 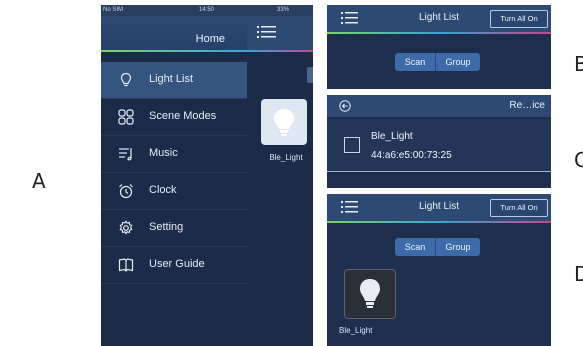 What do you see at coordinates (392, 136) in the screenshot?
I see `device-name: Ble_Light` at bounding box center [392, 136].